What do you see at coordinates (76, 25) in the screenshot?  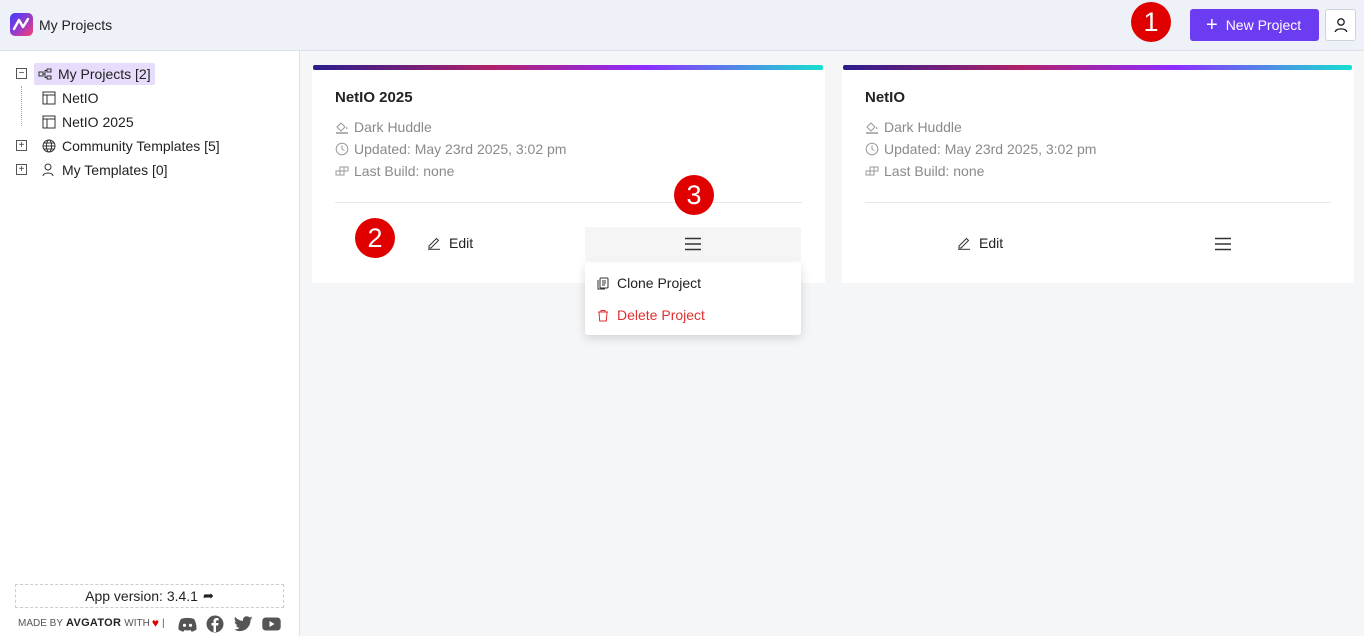 I see `app-title: My Projects` at bounding box center [76, 25].